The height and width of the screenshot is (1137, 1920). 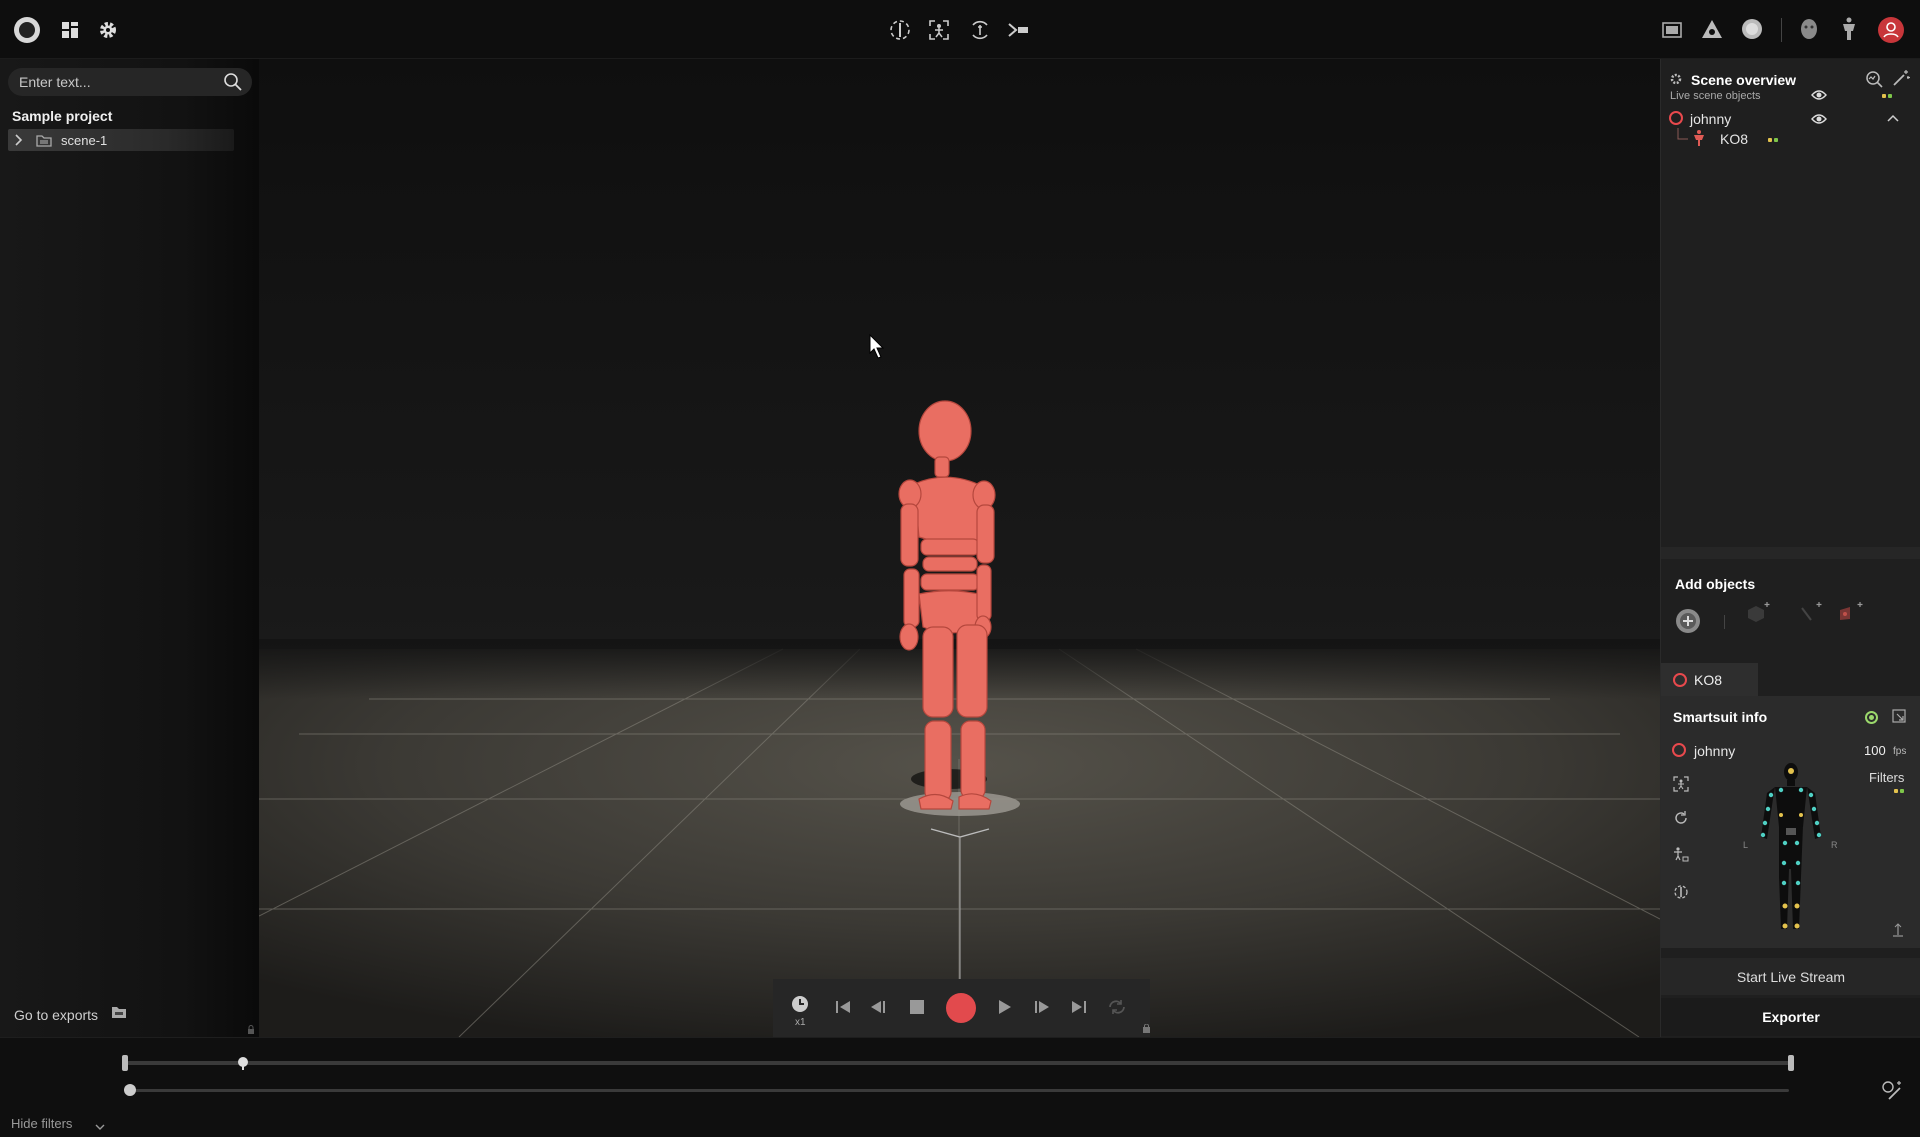 What do you see at coordinates (1744, 80) in the screenshot?
I see `scene-overview-title: Scene overview` at bounding box center [1744, 80].